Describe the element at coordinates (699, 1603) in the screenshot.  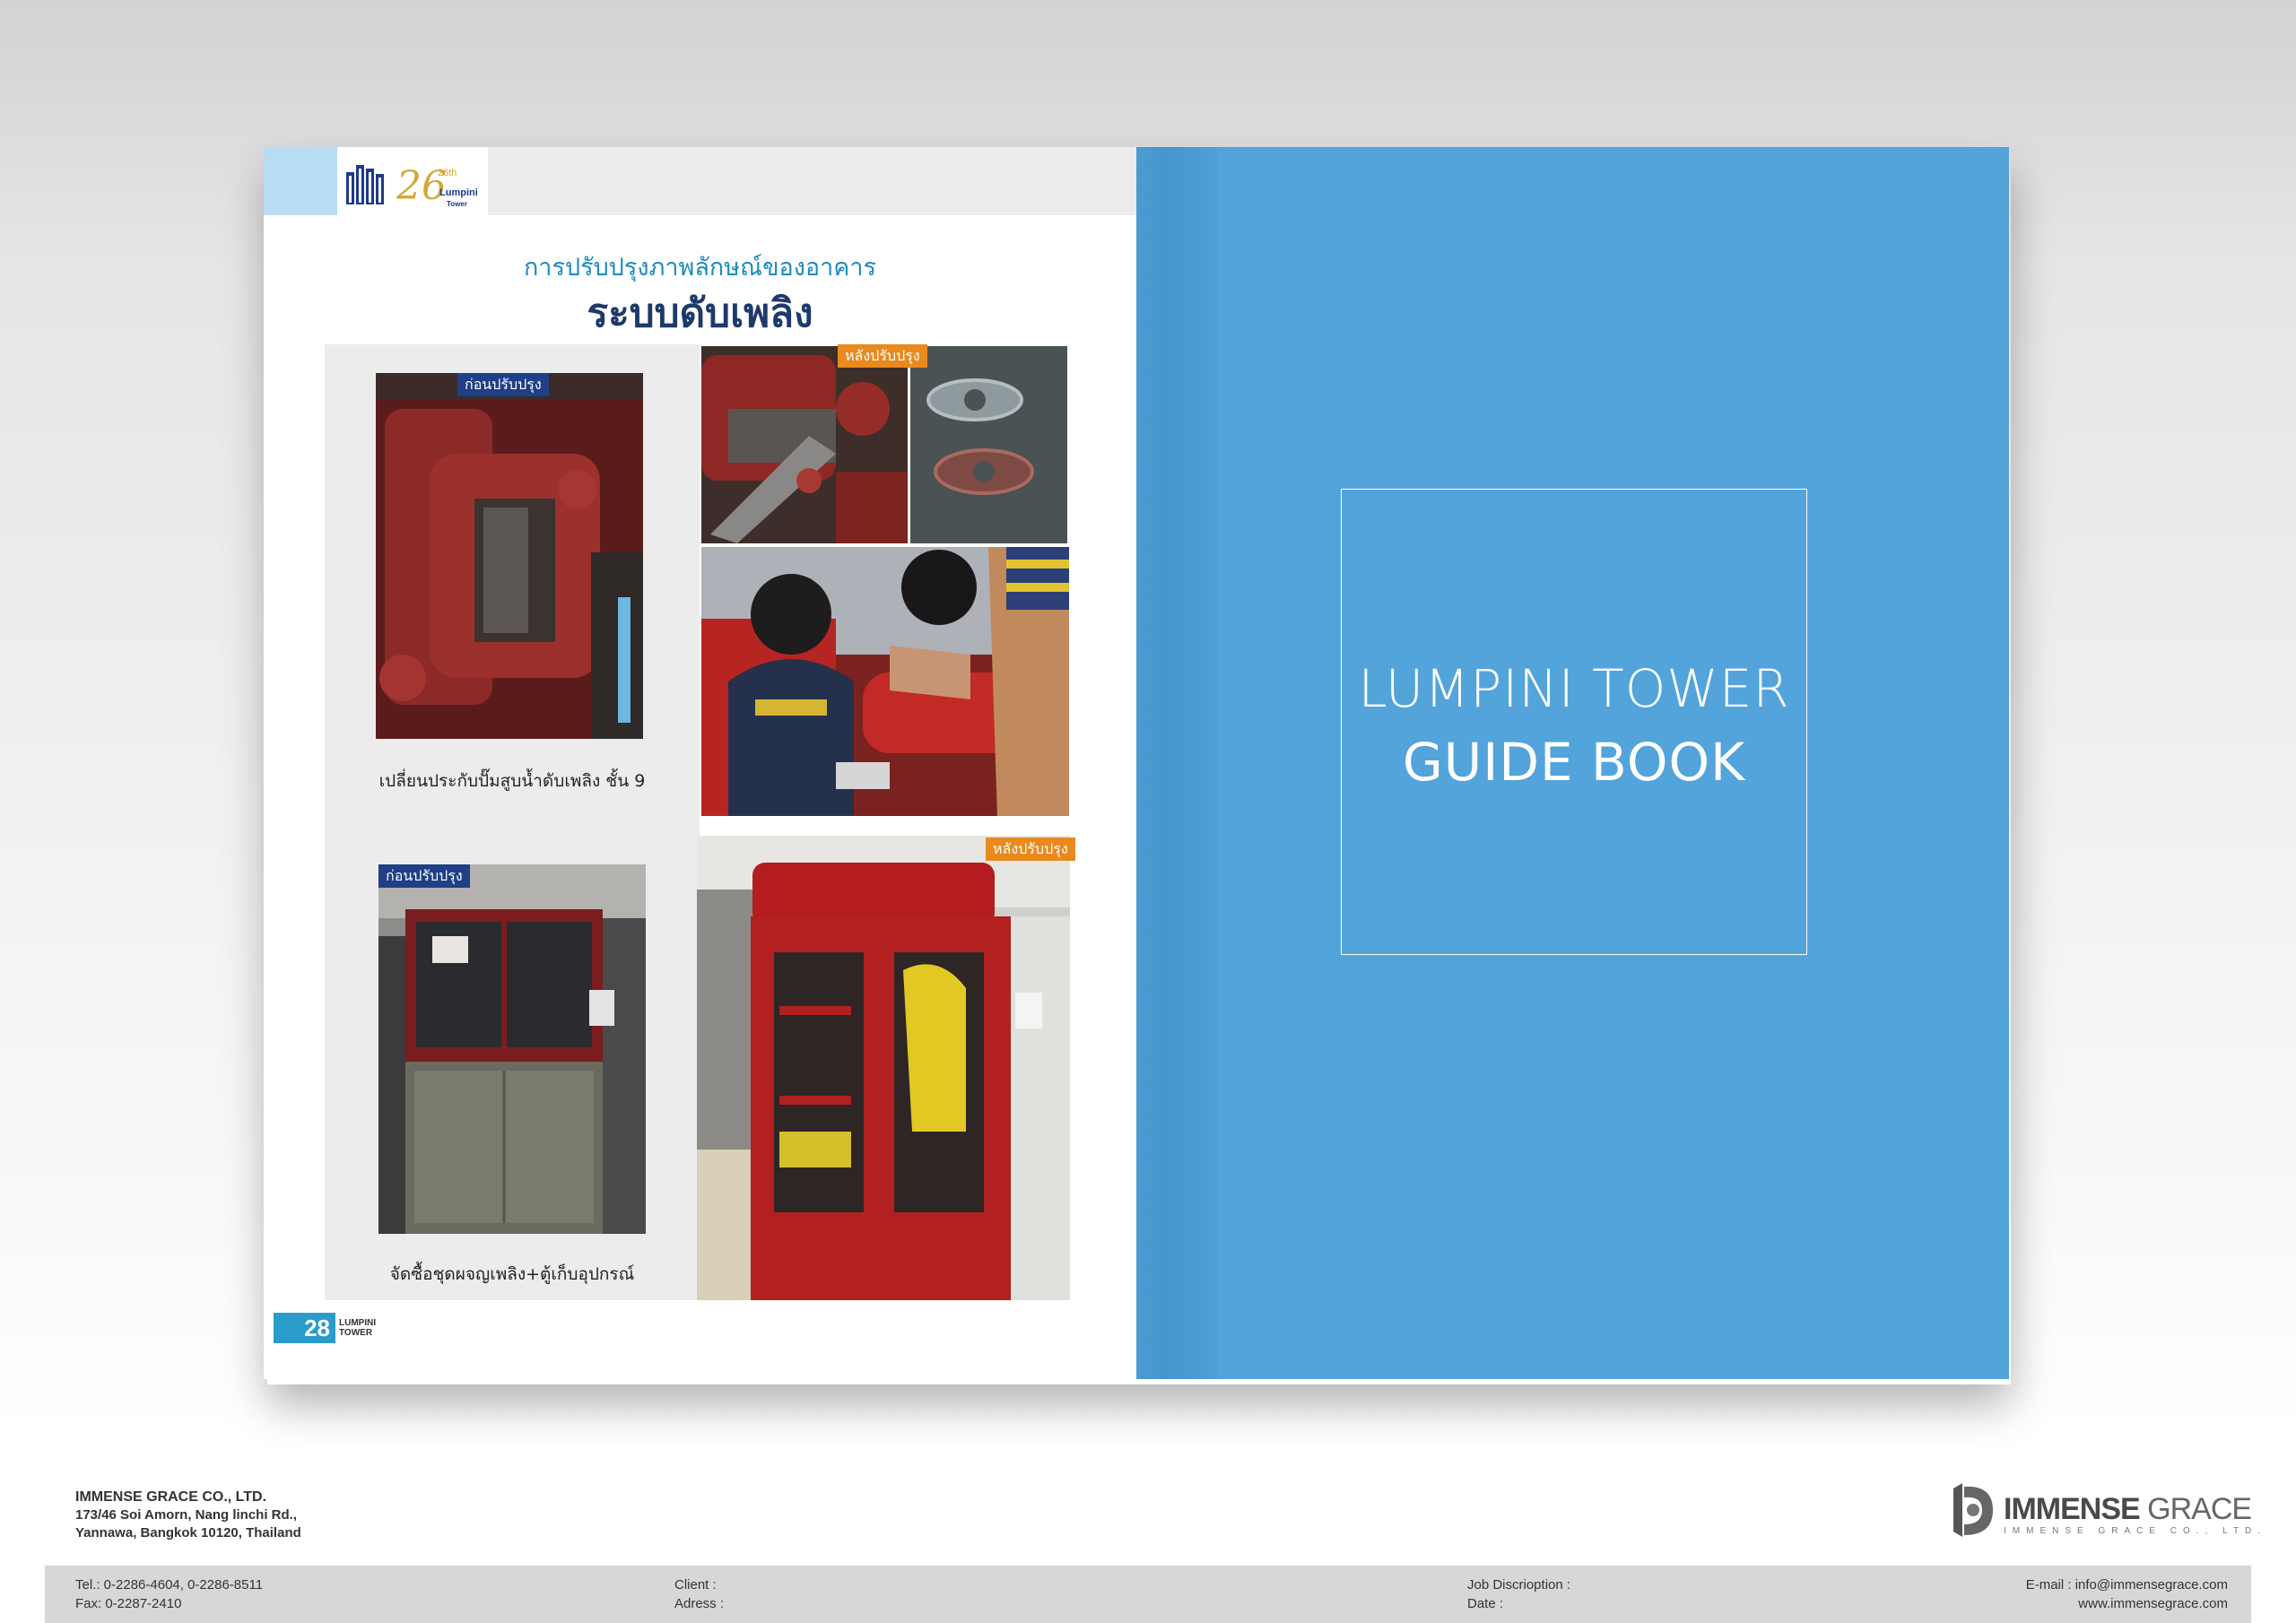
I see `footer-adress: Adress :` at that location.